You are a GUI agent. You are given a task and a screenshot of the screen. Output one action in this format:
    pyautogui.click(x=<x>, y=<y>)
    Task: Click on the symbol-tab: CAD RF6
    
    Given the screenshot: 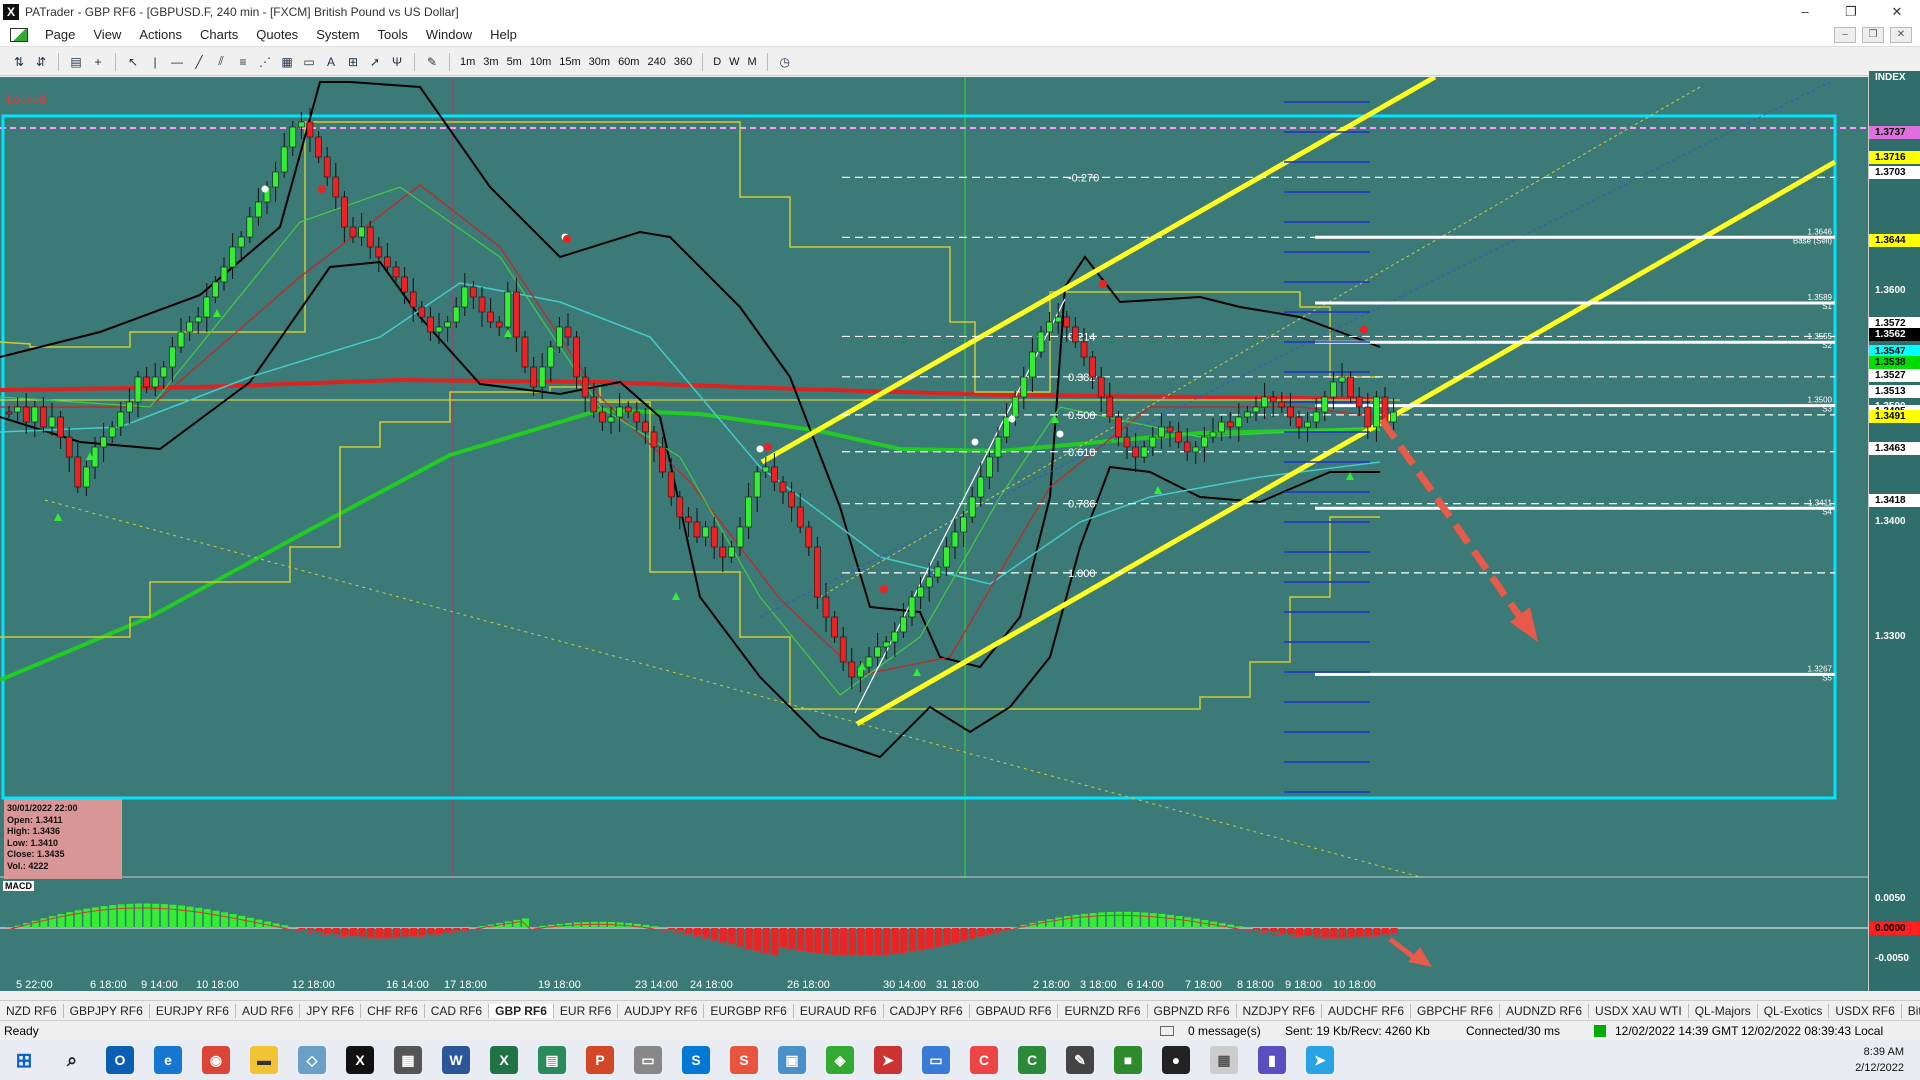 What is the action you would take?
    pyautogui.click(x=457, y=1010)
    